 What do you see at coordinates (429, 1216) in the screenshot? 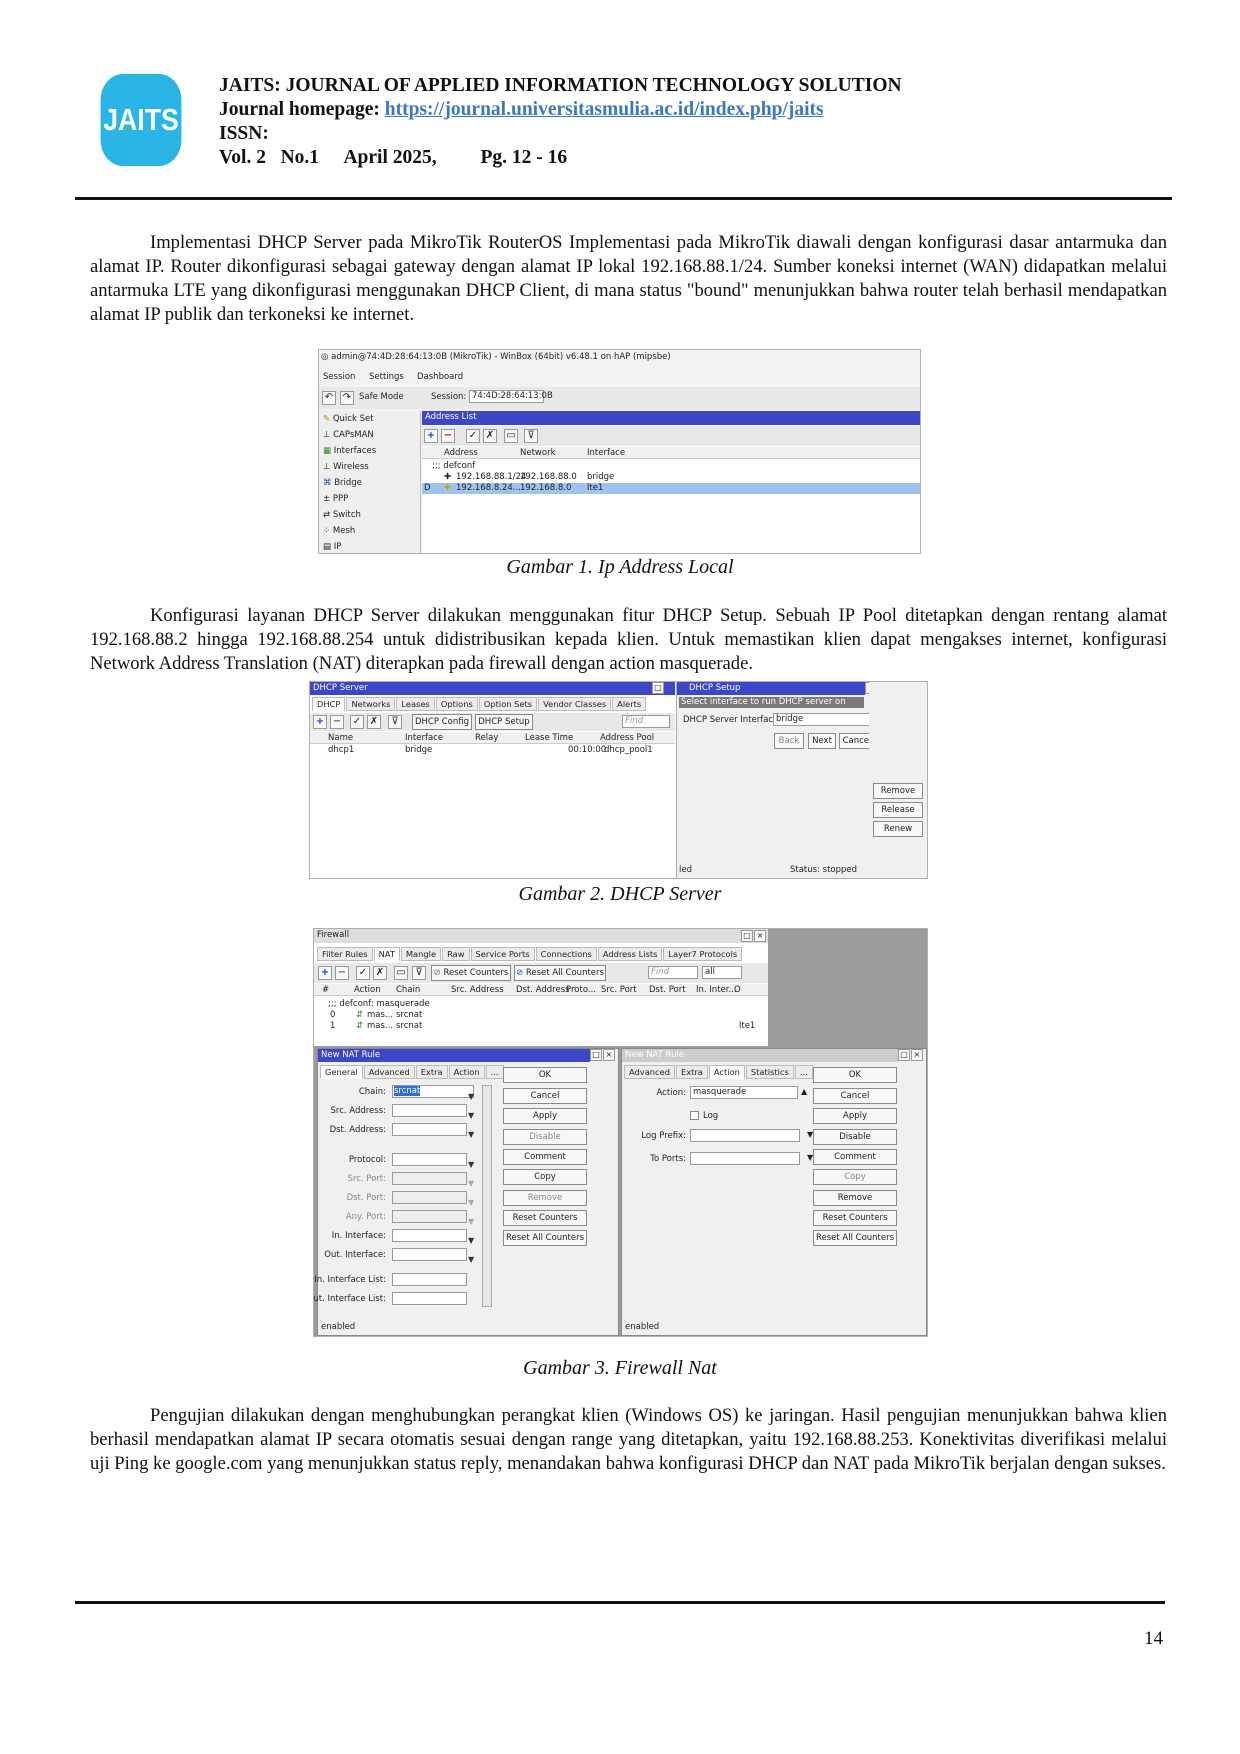
I see `any-port-field` at bounding box center [429, 1216].